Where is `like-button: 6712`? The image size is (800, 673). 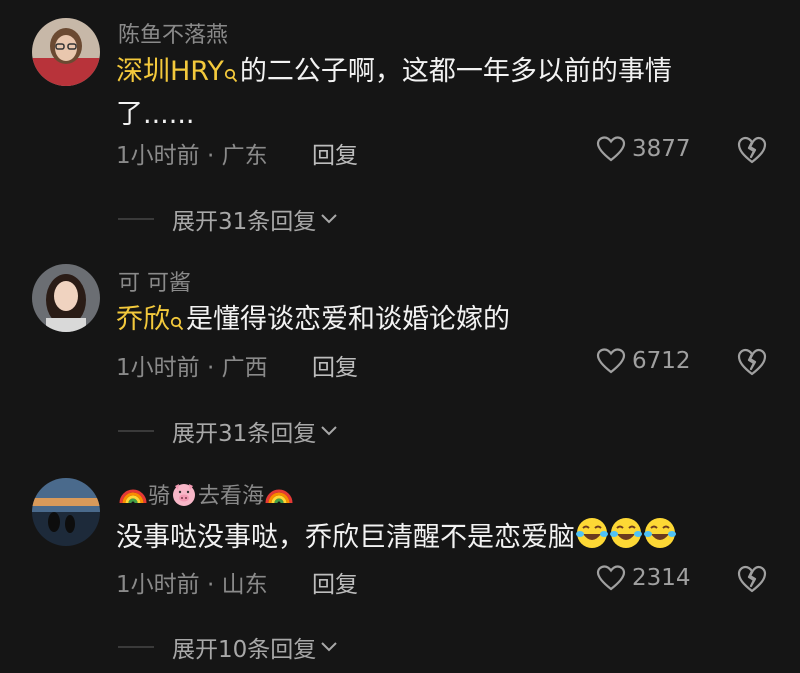
like-button: 6712 is located at coordinates (643, 361).